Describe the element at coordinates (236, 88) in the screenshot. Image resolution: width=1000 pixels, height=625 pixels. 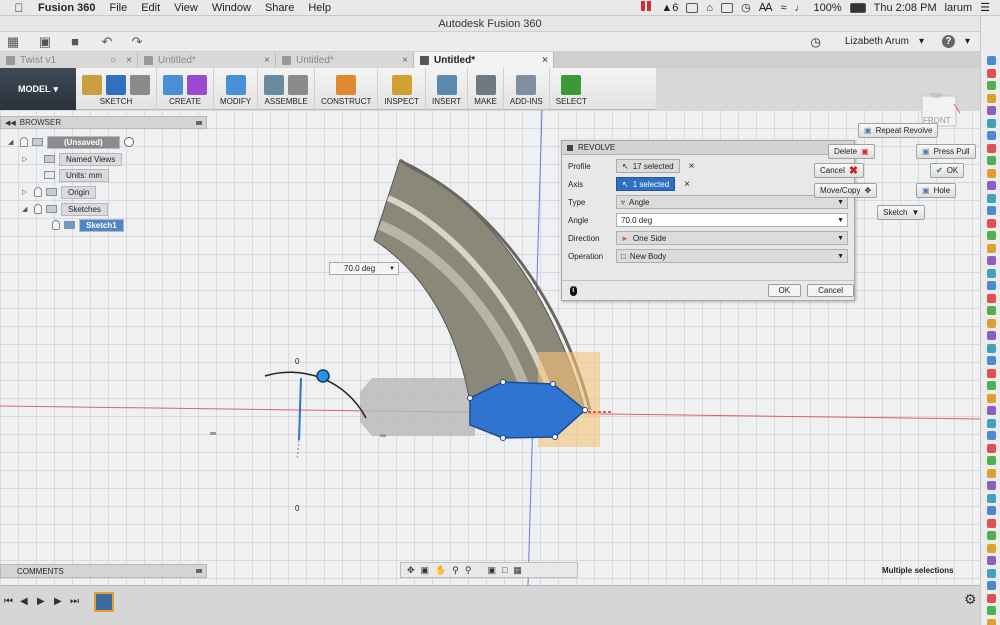
I see `toolbar-group-modify: MODIFY` at that location.